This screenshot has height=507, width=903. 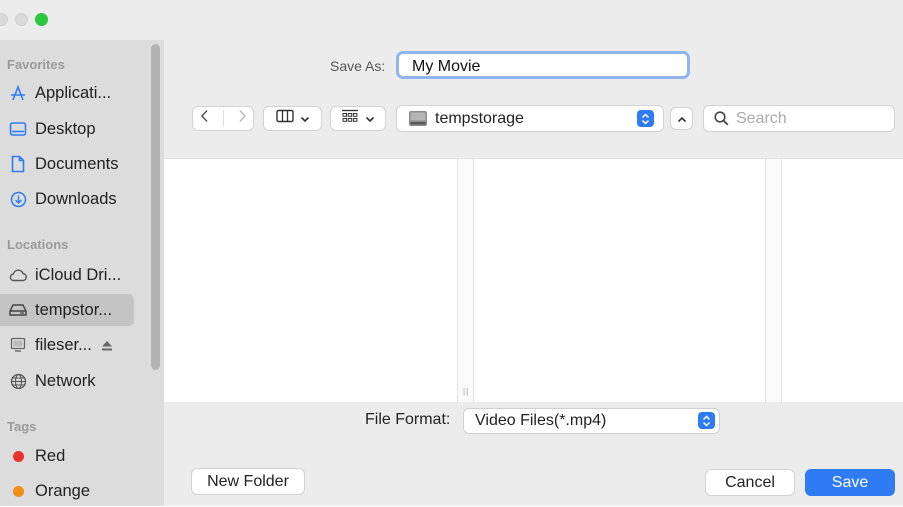 What do you see at coordinates (18, 491) in the screenshot?
I see `orange-tag-dot-icon` at bounding box center [18, 491].